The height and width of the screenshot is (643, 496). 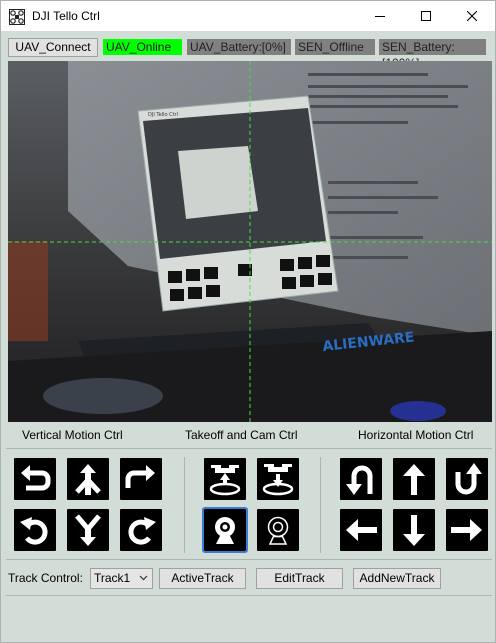 I want to click on separator-left, so click(x=184, y=505).